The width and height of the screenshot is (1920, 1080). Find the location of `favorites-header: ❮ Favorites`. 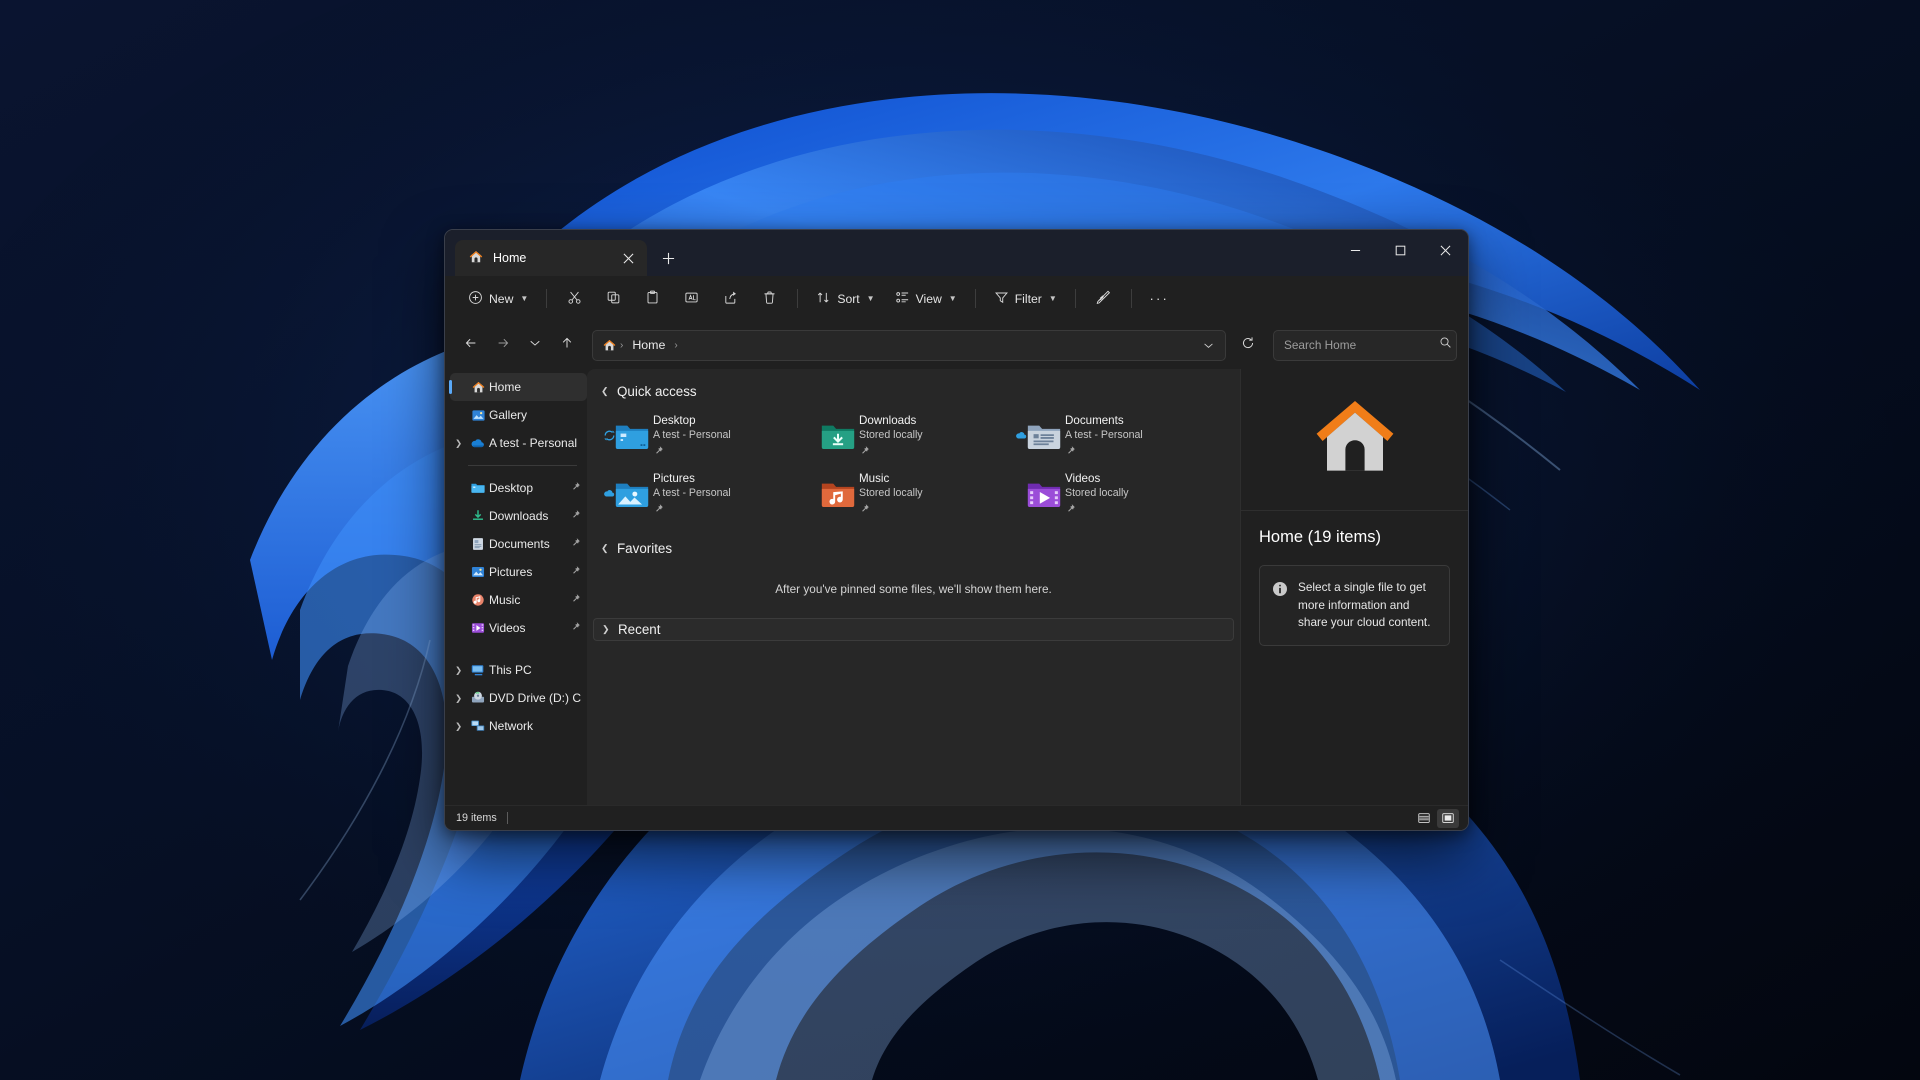

favorites-header: ❮ Favorites is located at coordinates (913, 548).